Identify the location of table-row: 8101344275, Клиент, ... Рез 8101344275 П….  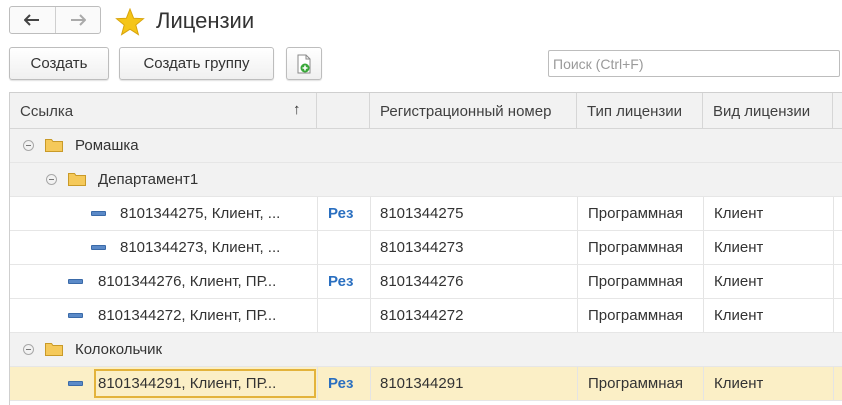
(426, 214).